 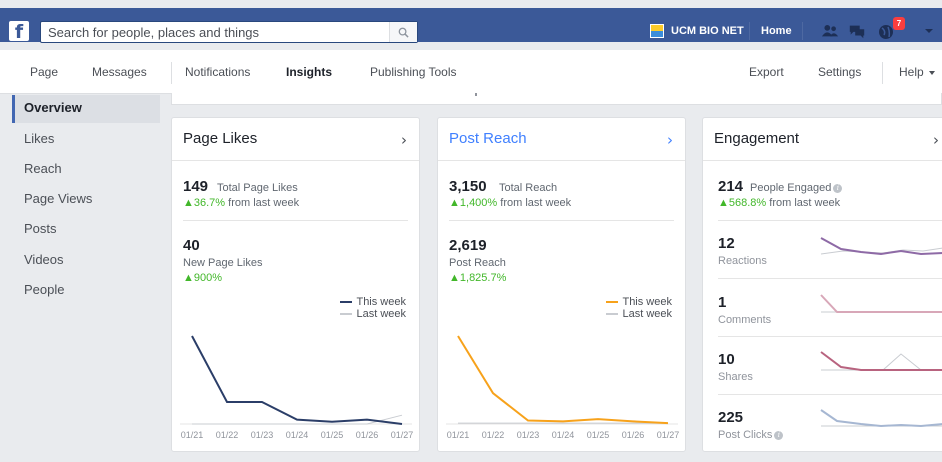 I want to click on sidebar-item-reach: Reach, so click(x=86, y=171).